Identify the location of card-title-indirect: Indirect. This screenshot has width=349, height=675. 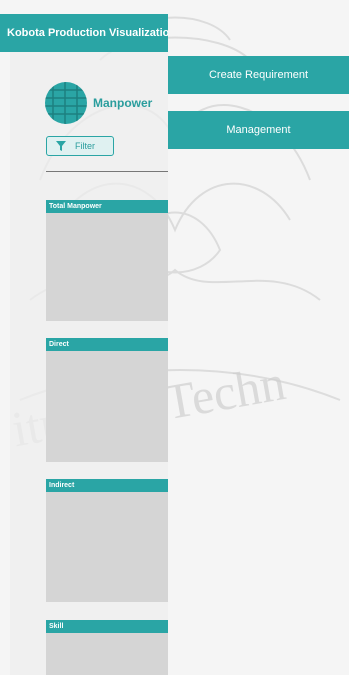
(107, 485).